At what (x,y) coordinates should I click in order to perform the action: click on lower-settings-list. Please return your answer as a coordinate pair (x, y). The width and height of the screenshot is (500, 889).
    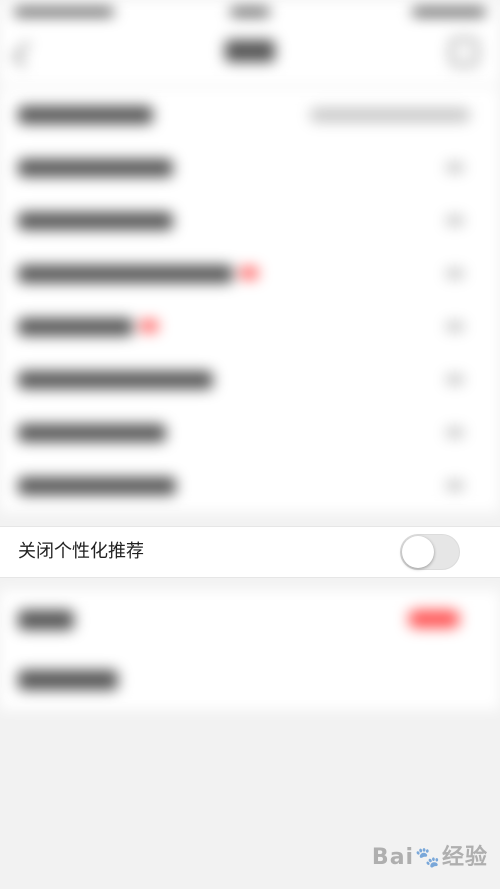
    Looking at the image, I should click on (250, 650).